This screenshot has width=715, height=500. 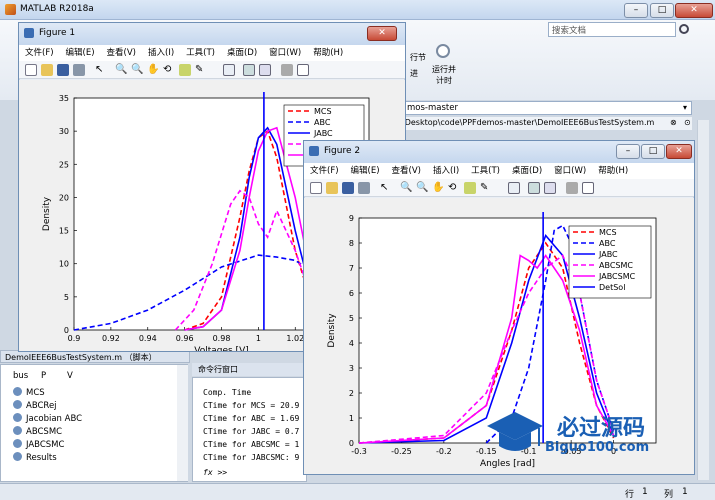 I want to click on list-item: ABCSMC, so click(x=37, y=432).